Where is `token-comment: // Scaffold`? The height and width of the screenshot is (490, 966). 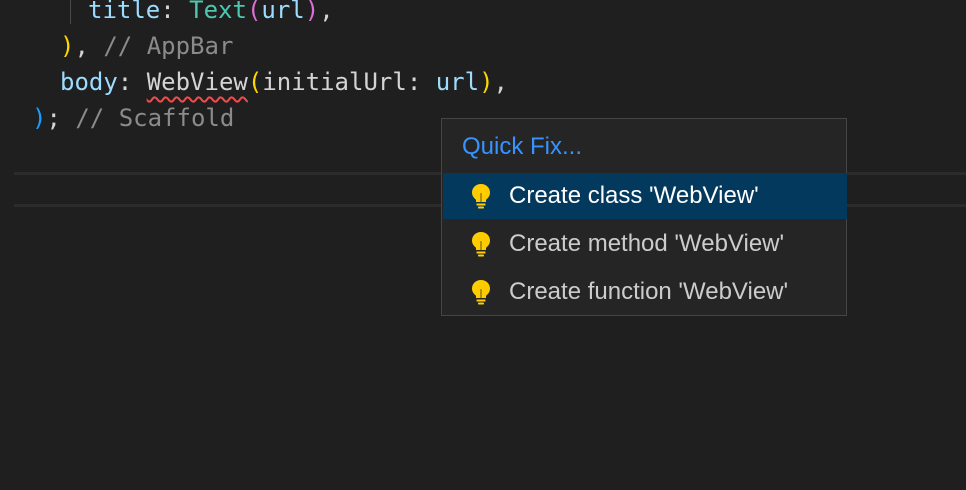 token-comment: // Scaffold is located at coordinates (155, 118).